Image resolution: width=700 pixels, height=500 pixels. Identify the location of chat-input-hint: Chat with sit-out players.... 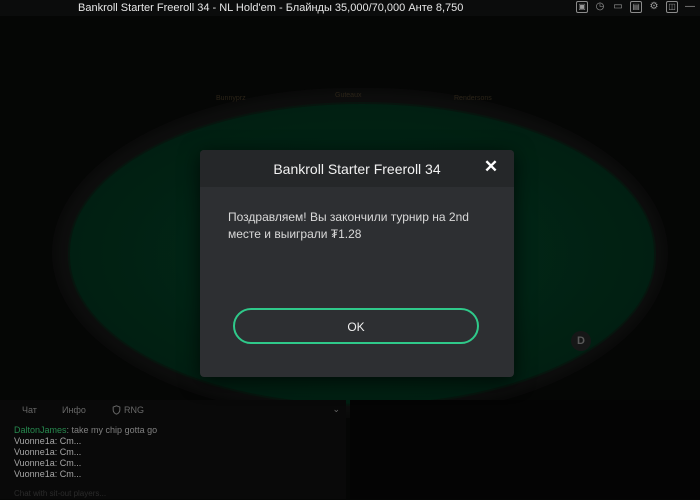
(60, 493).